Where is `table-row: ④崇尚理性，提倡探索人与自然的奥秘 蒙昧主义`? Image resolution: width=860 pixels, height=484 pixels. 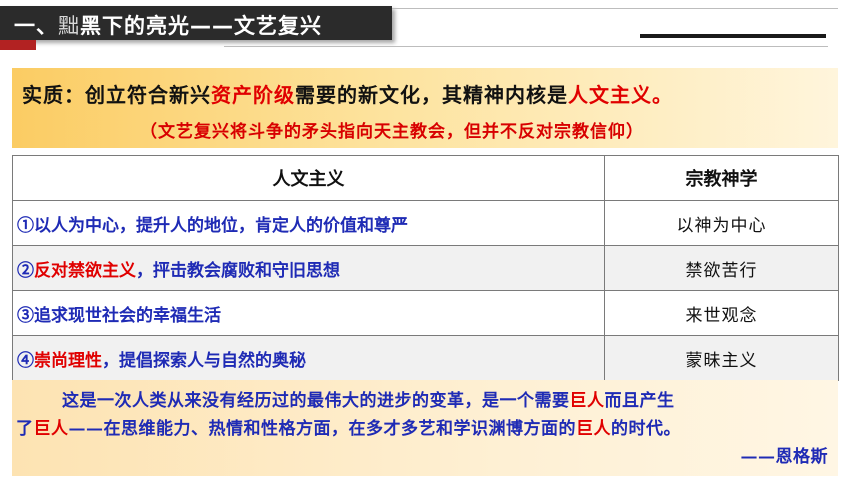
table-row: ④崇尚理性，提倡探索人与自然的奥秘 蒙昧主义 is located at coordinates (425, 358).